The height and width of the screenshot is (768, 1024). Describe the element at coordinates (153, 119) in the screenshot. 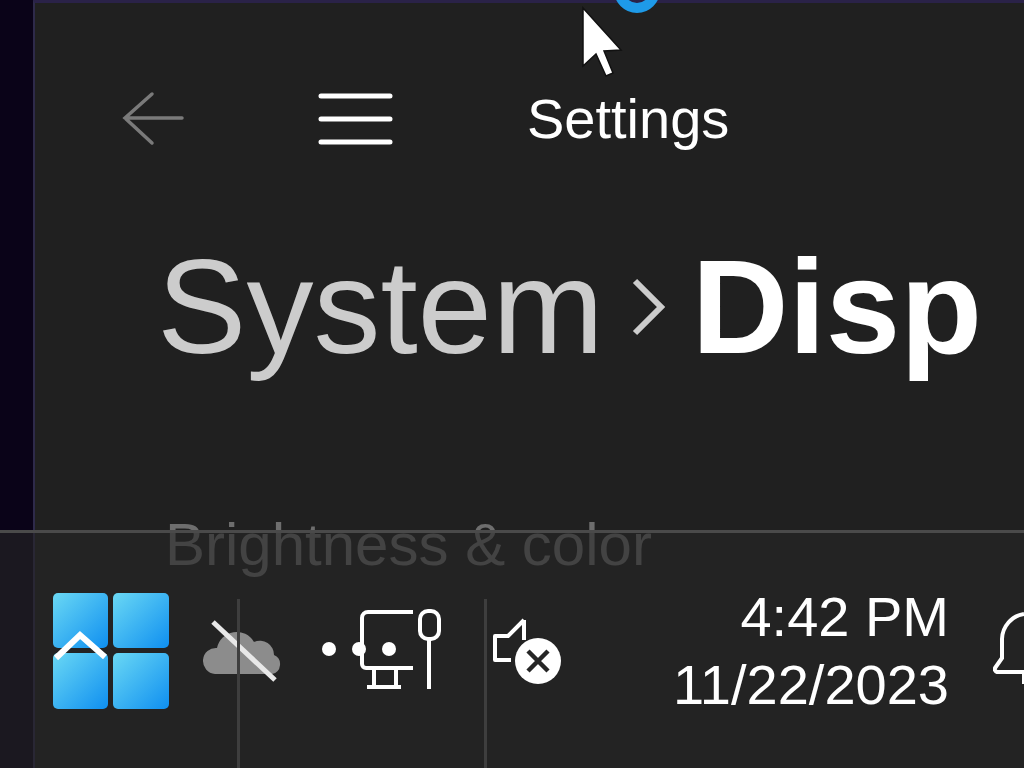

I see `back-icon` at that location.